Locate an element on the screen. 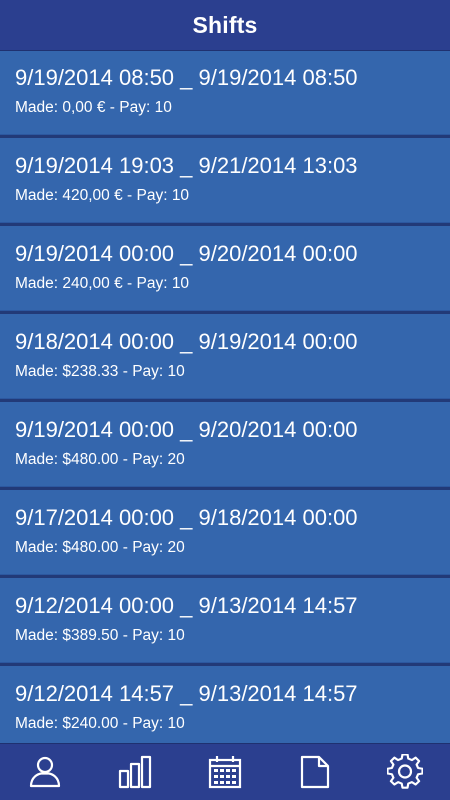 The width and height of the screenshot is (450, 800). tab-profile is located at coordinates (45, 772).